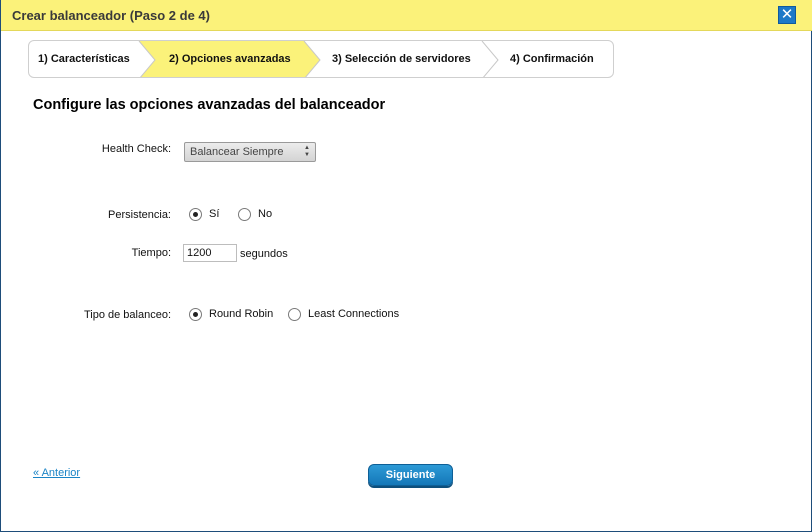 This screenshot has width=812, height=532. Describe the element at coordinates (552, 59) in the screenshot. I see `step-4-label: 4) Confirmación` at that location.